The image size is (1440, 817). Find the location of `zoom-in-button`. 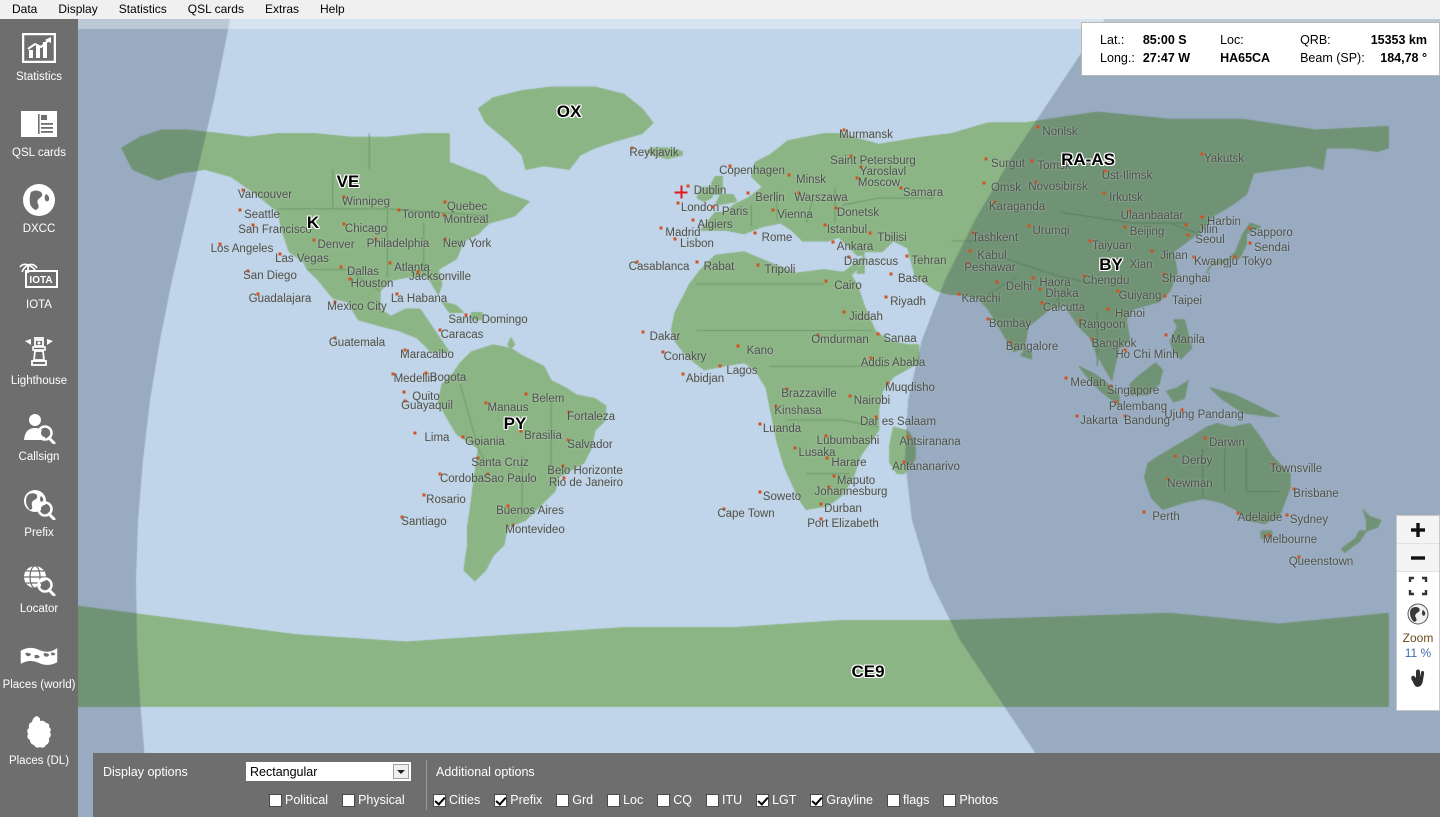

zoom-in-button is located at coordinates (1418, 530).